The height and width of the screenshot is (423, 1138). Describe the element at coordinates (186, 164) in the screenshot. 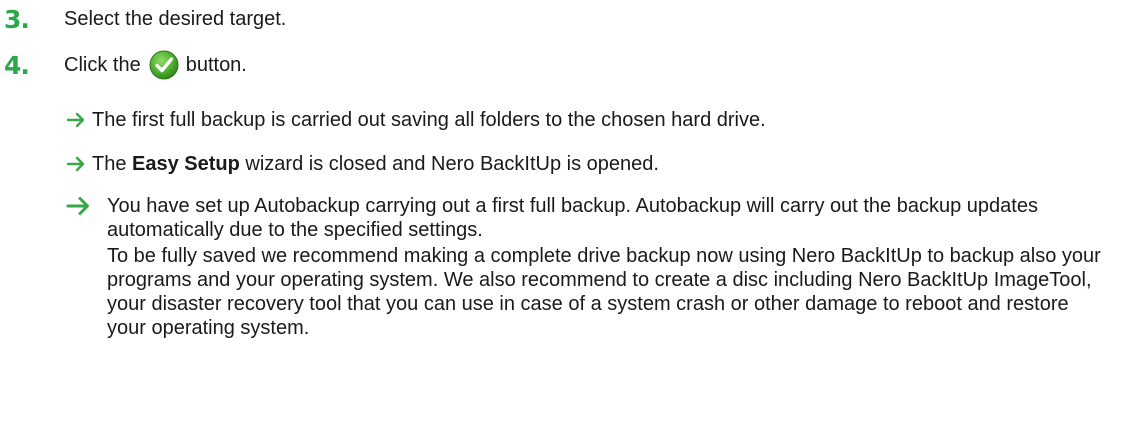

I see `easy-setup-label: Easy Setup` at that location.